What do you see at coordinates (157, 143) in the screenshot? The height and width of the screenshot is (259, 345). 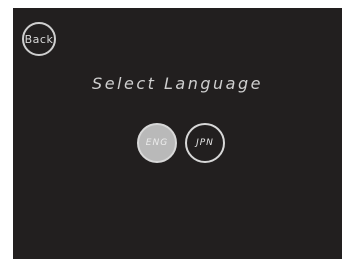 I see `language-option-eng: ENG` at bounding box center [157, 143].